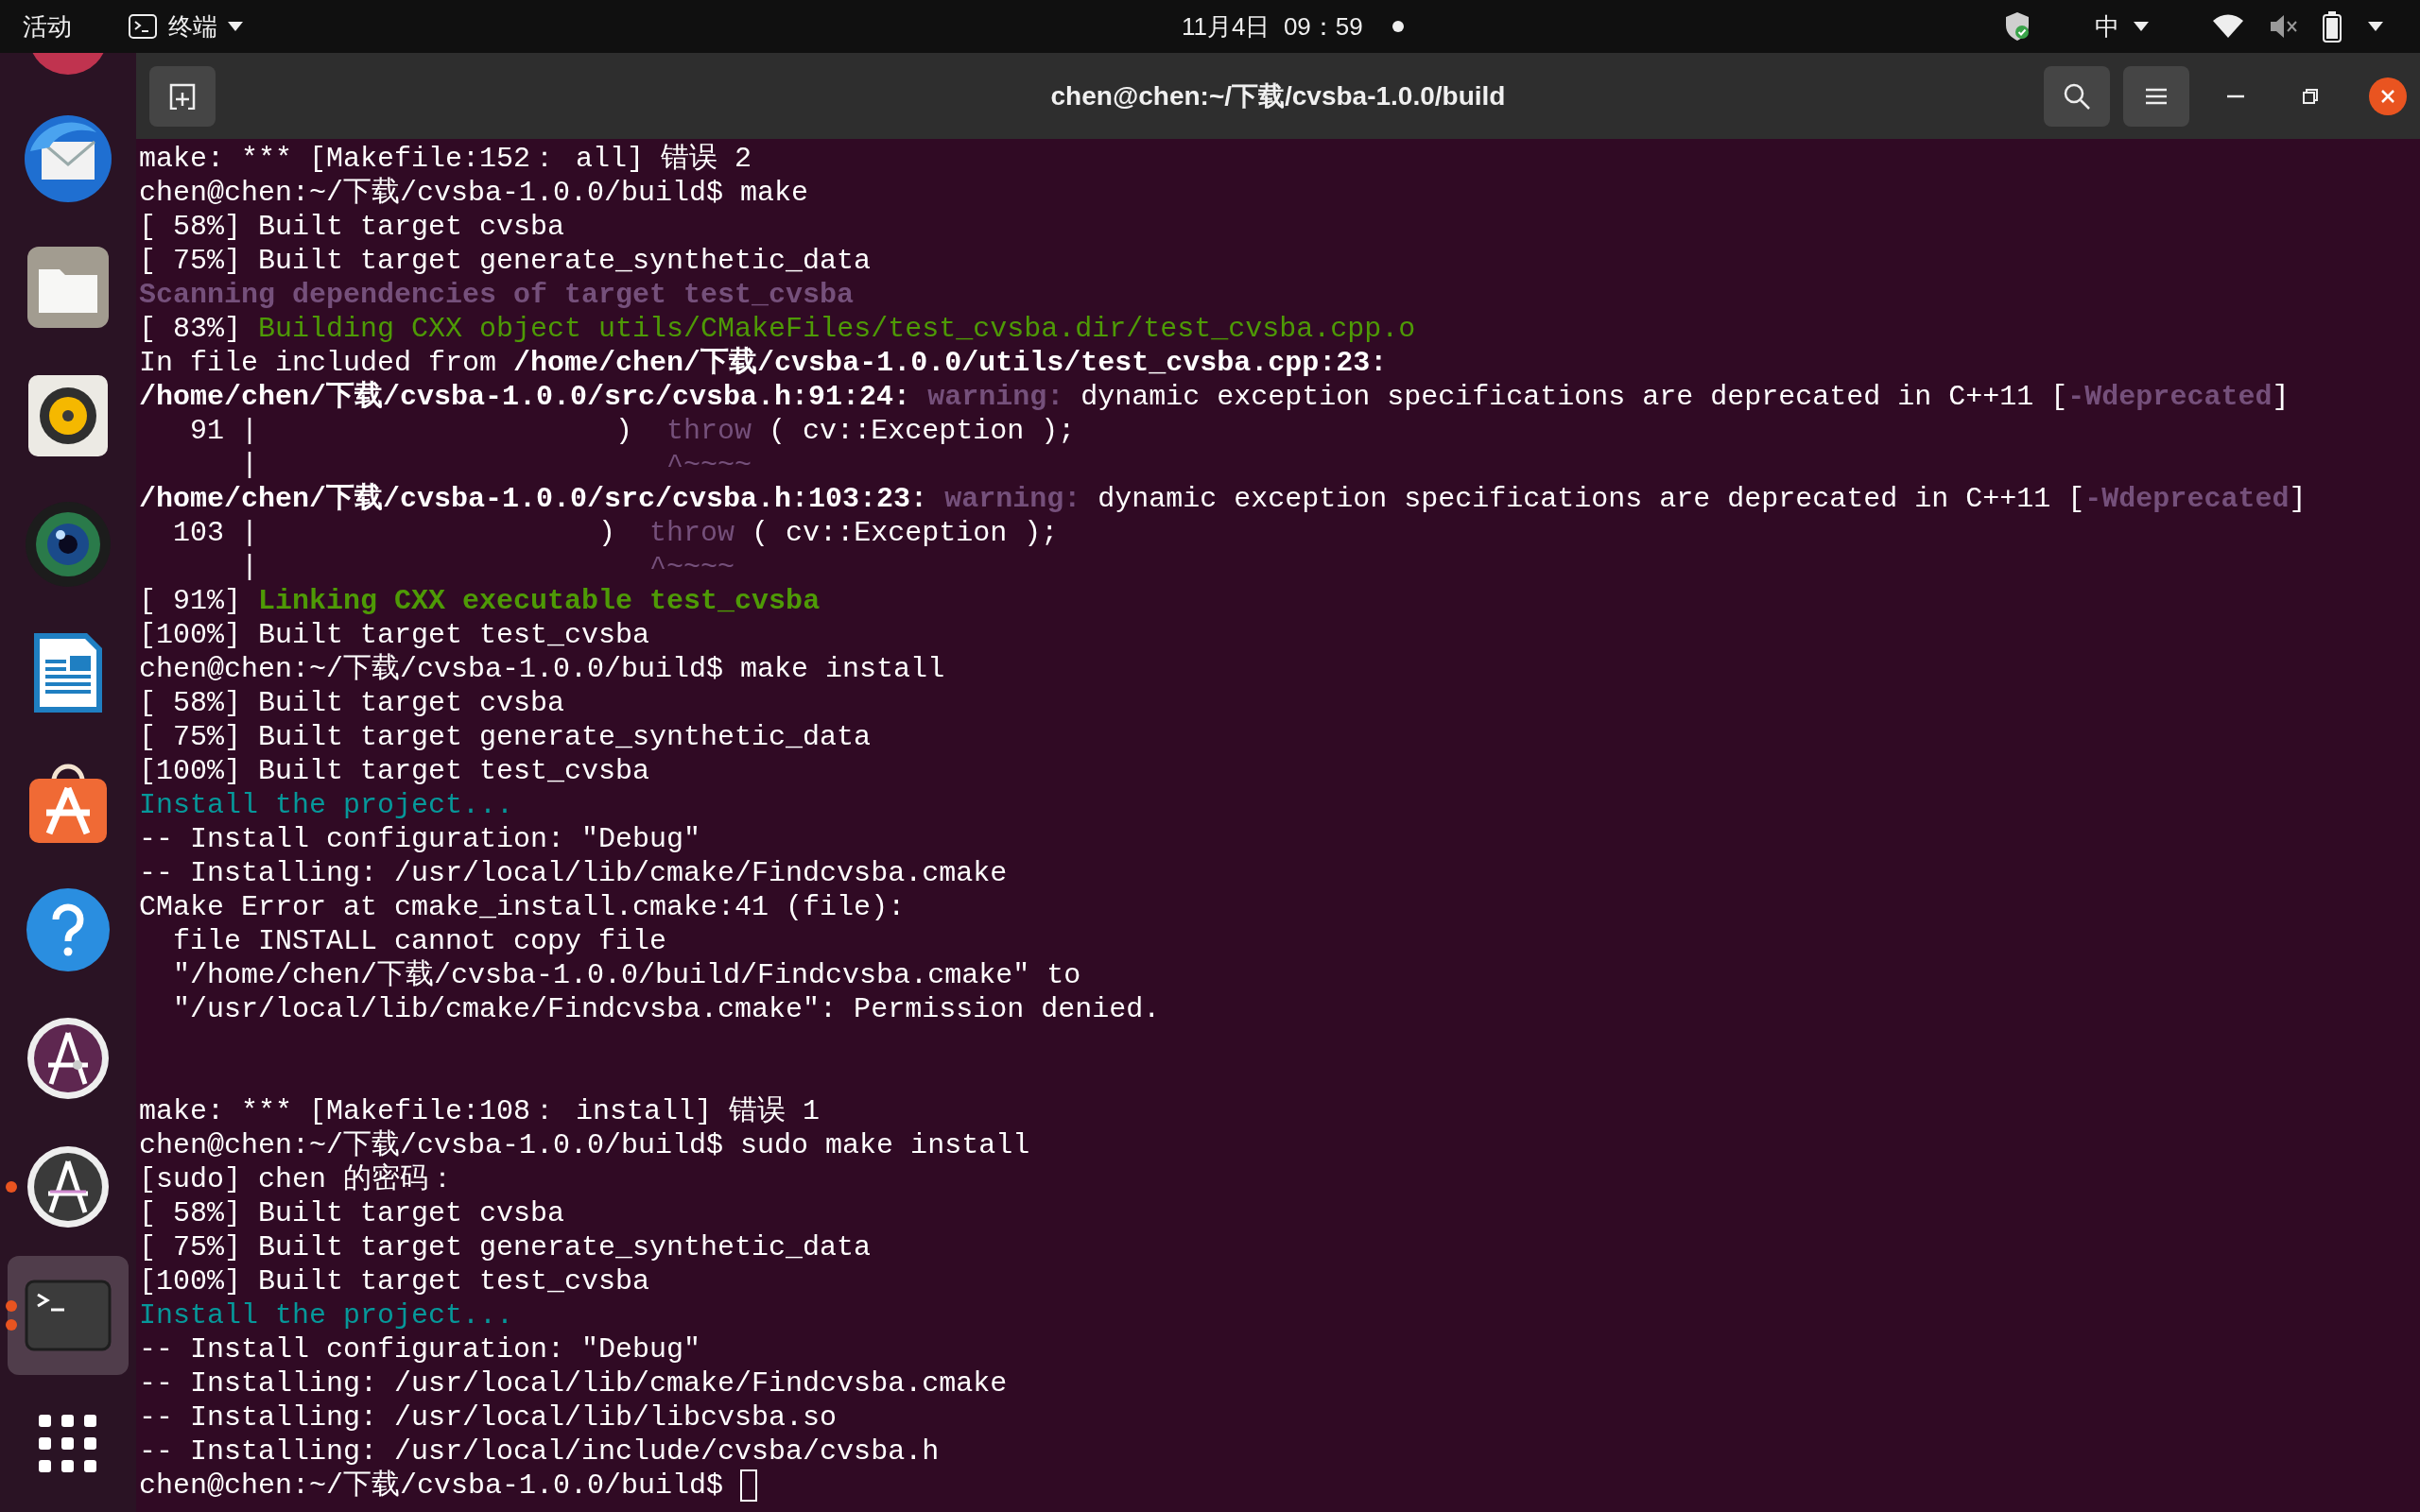 This screenshot has height=1512, width=2420. What do you see at coordinates (666, 1009) in the screenshot?
I see `terminal-line: "/usr/local/lib/cmake/Findcvsba.cmake": Permission denied.` at bounding box center [666, 1009].